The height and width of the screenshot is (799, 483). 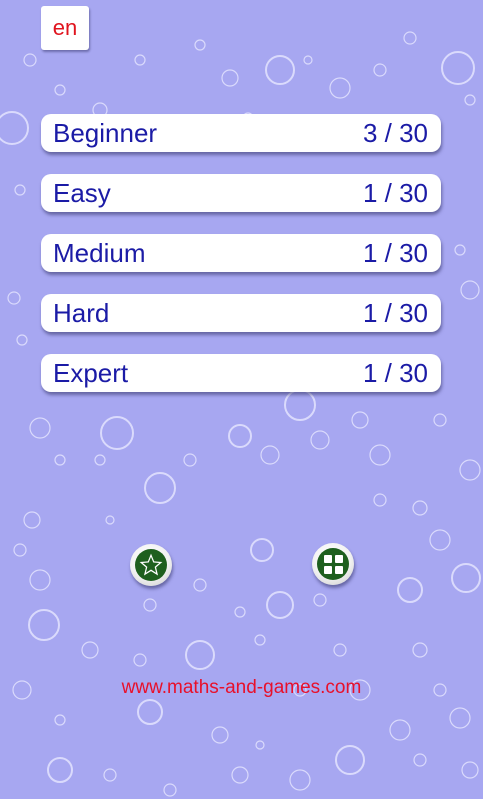 I want to click on level-easy-button: Easy 1 / 30, so click(x=241, y=193).